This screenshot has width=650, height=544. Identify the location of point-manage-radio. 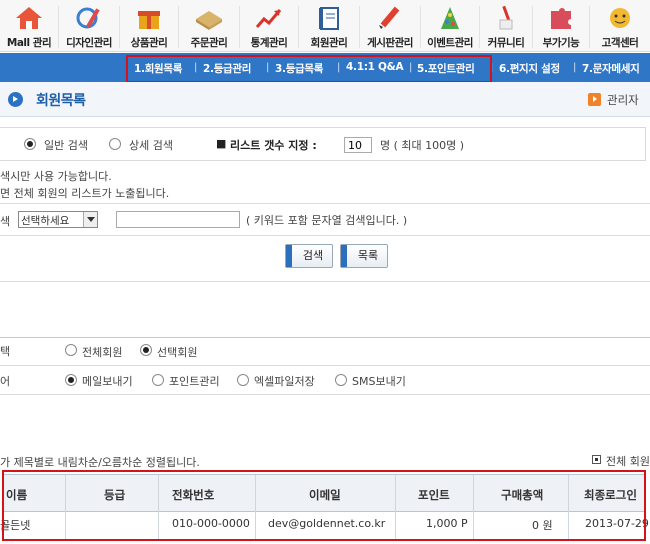
(158, 380).